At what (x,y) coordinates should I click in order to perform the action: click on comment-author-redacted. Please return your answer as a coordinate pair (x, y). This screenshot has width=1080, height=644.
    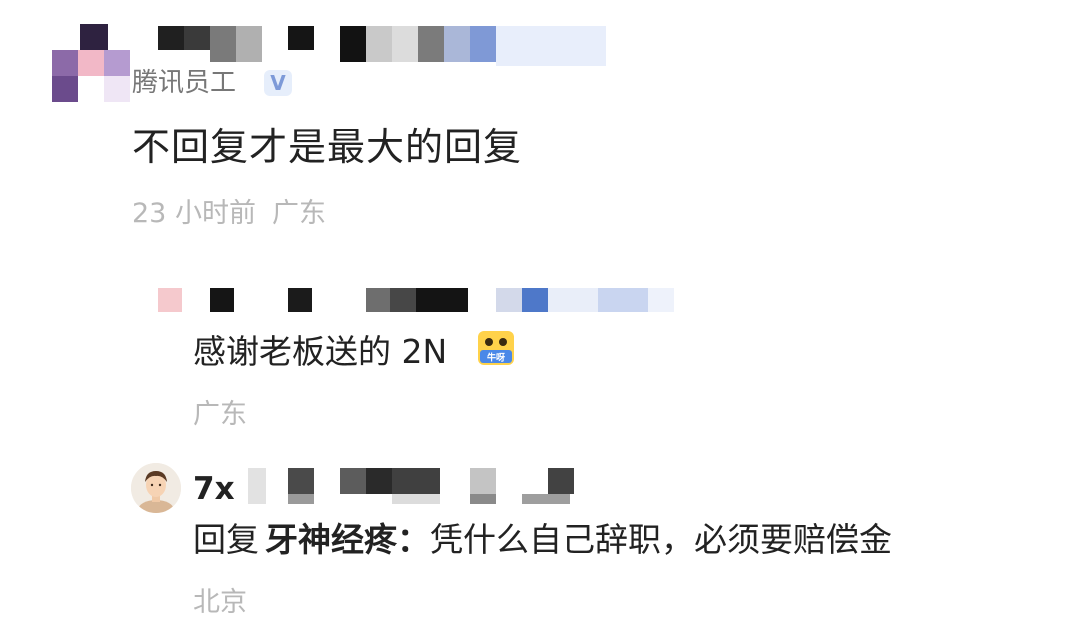
    Looking at the image, I should click on (383, 46).